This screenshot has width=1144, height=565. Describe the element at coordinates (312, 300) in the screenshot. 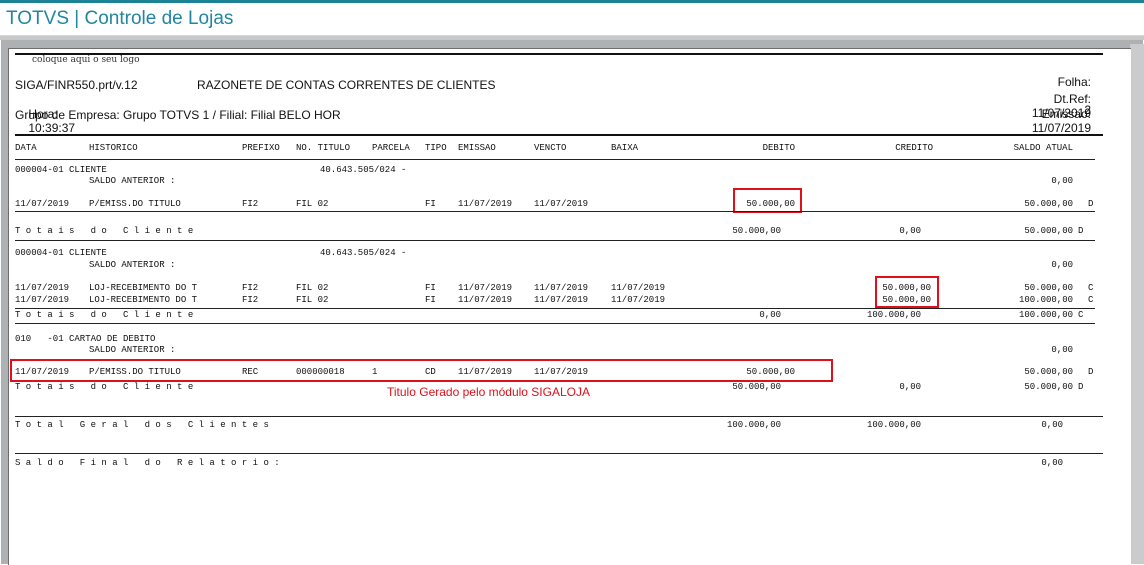

I see `block2-row2-titulo: FIL 02` at that location.